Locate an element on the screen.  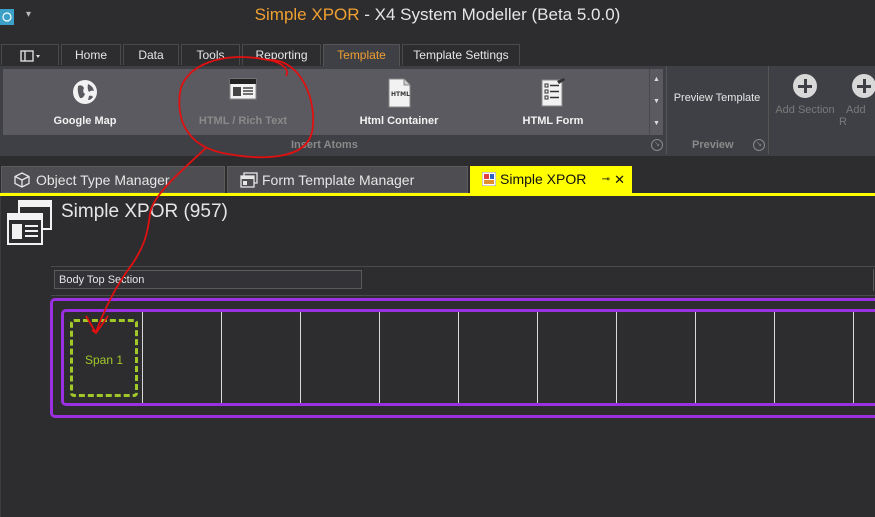
tab-template: Template is located at coordinates (361, 55).